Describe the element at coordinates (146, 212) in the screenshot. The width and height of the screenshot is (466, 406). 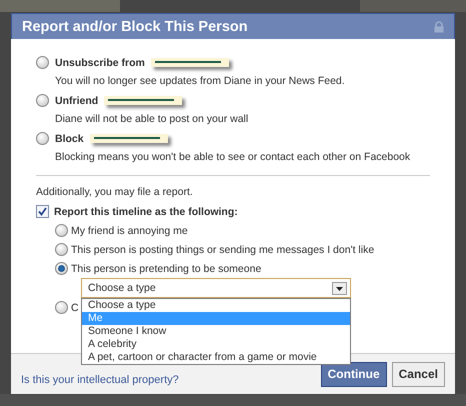
I see `checkbox-label: Report this timeline as the following:` at that location.